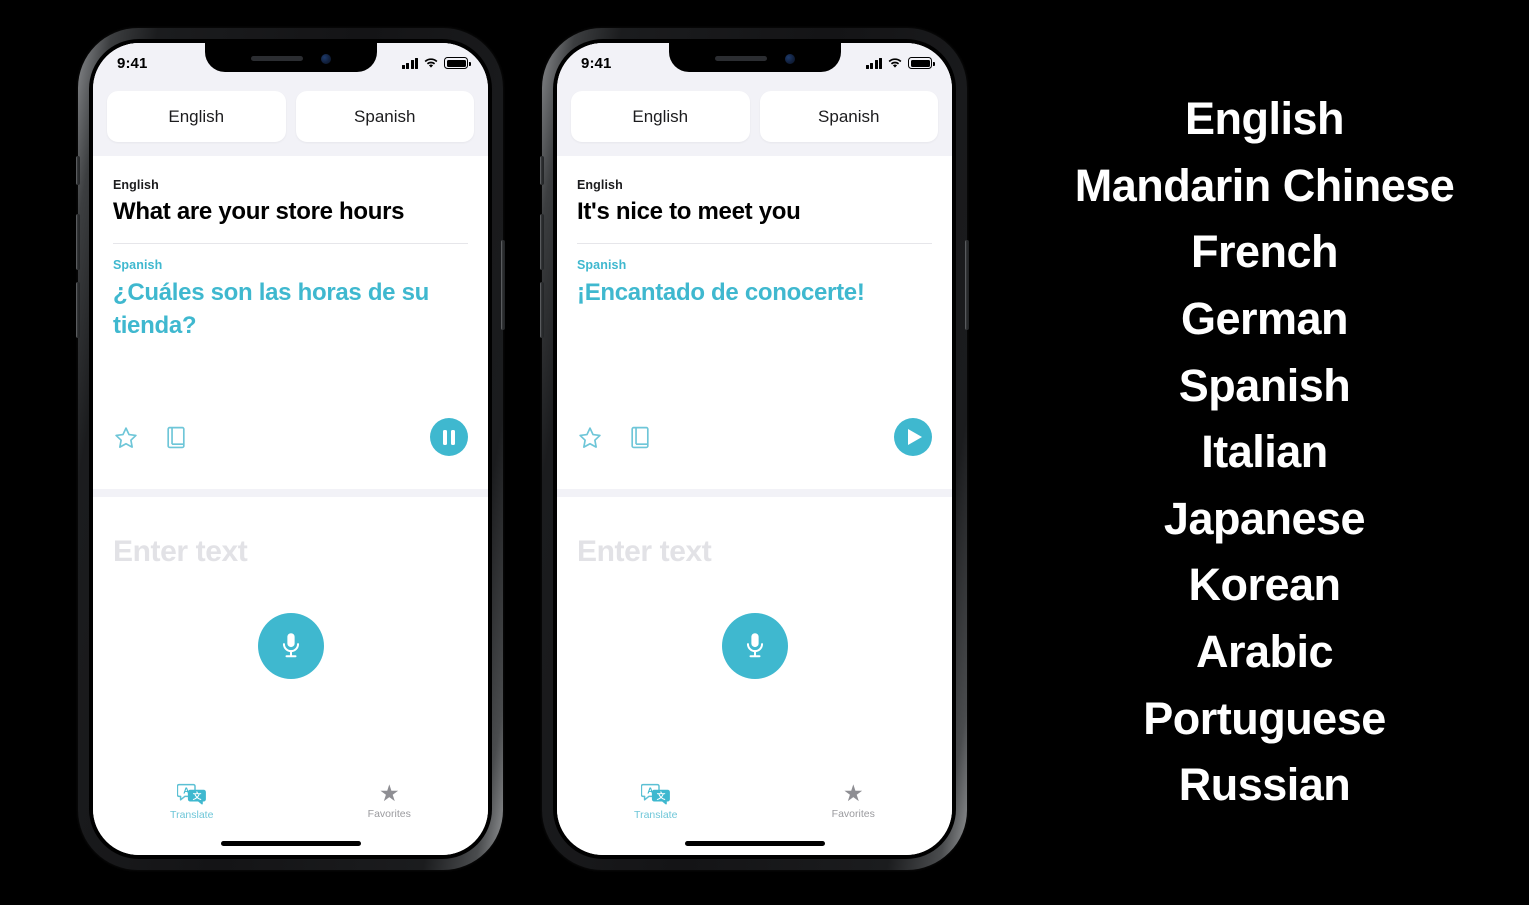 This screenshot has height=905, width=1529. I want to click on language-list-item: Arabic, so click(1264, 651).